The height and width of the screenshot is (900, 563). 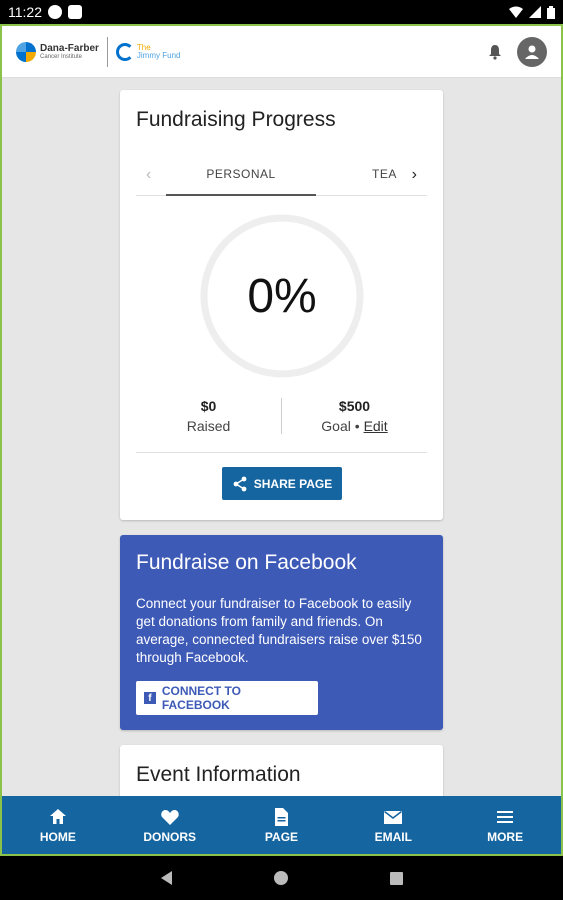 I want to click on progress-tabs: ‹ PERSONAL TEA ›, so click(x=281, y=175).